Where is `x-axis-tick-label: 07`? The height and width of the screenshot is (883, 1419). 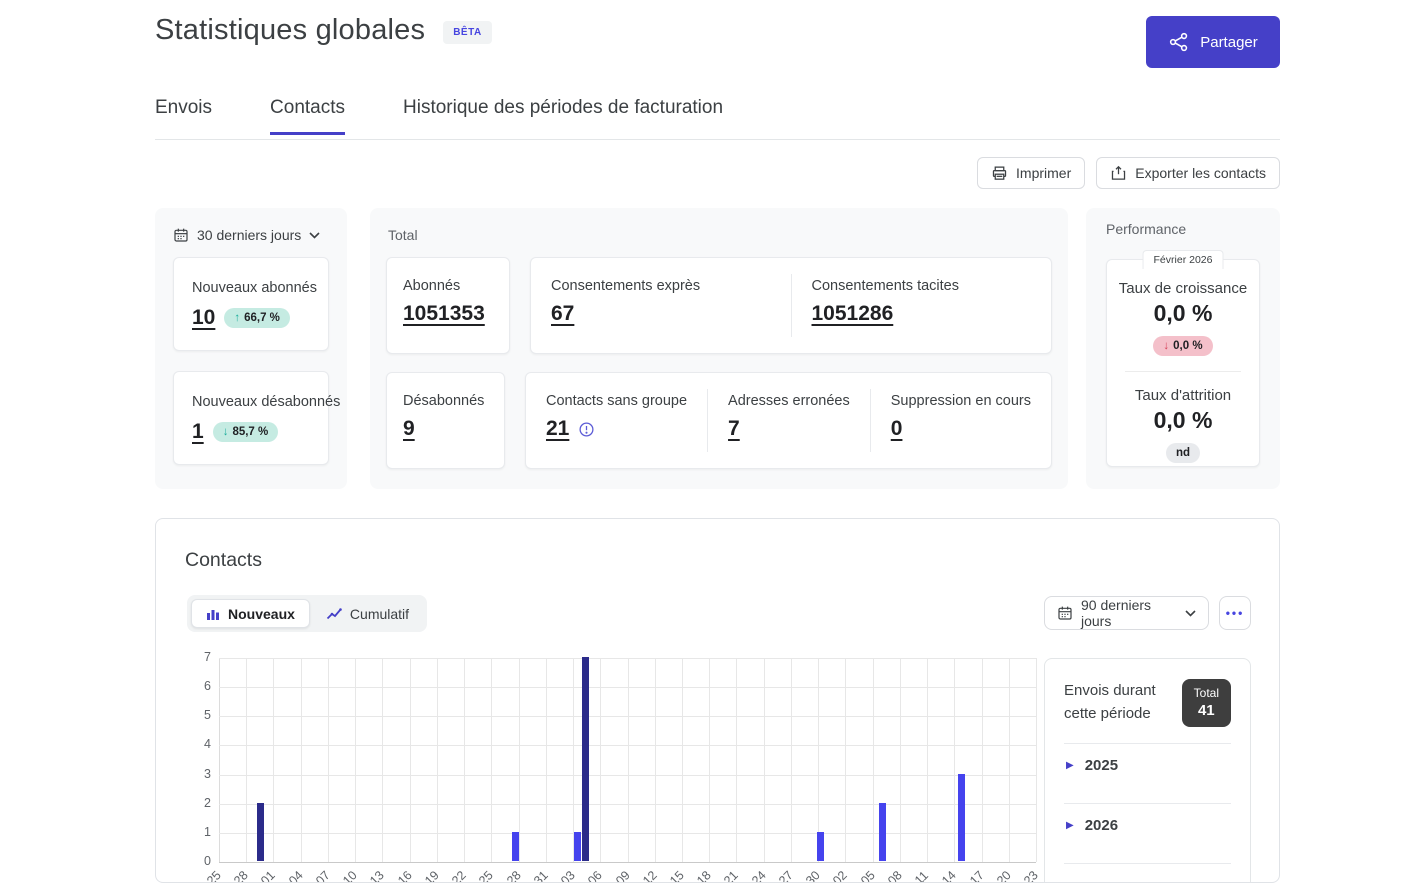 x-axis-tick-label: 07 is located at coordinates (323, 875).